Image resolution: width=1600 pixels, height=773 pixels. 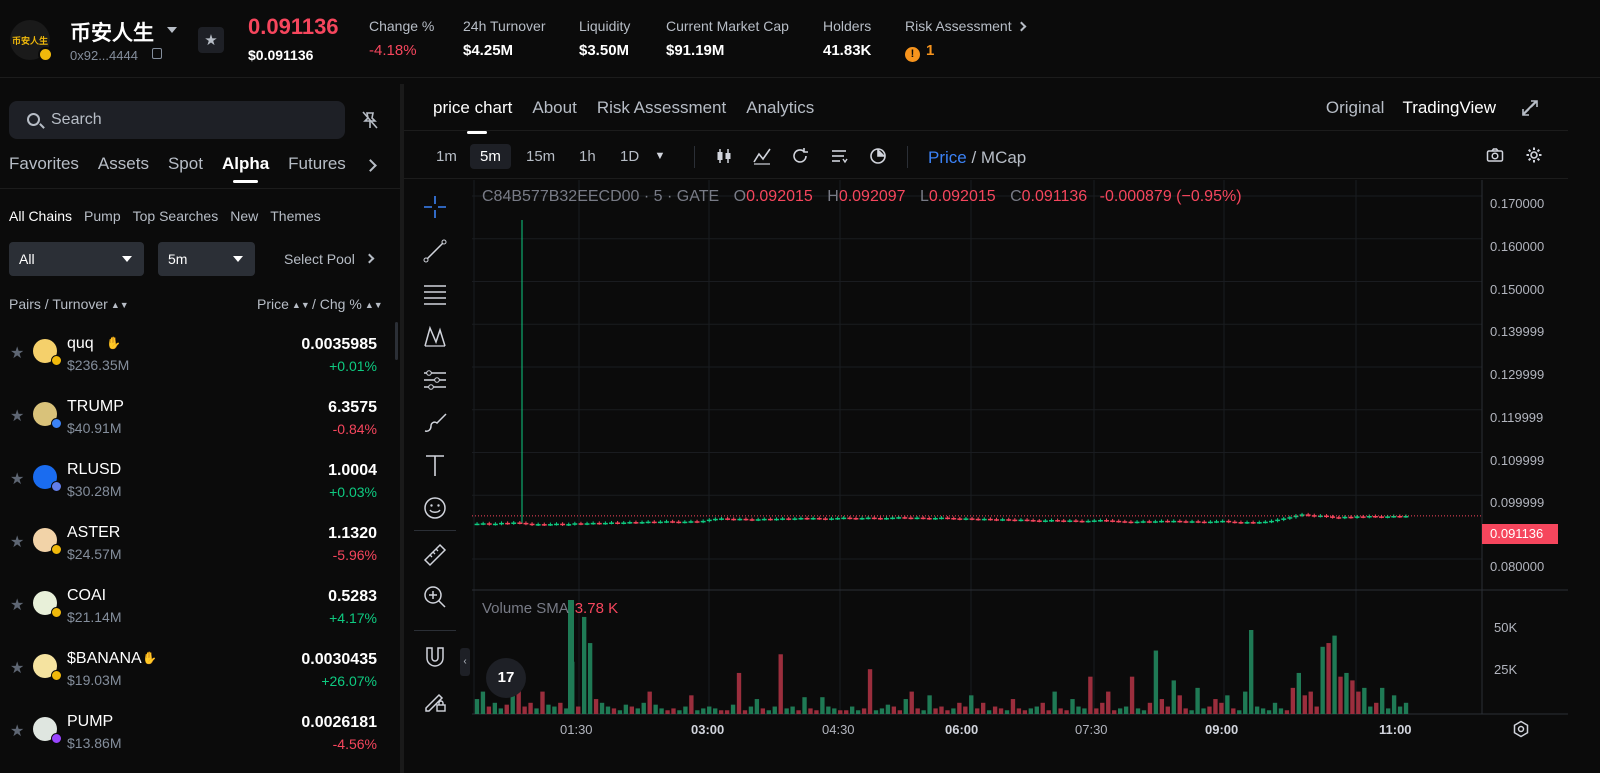 What do you see at coordinates (966, 40) in the screenshot?
I see `risk-assessment-link: Risk Assessment ! 1` at bounding box center [966, 40].